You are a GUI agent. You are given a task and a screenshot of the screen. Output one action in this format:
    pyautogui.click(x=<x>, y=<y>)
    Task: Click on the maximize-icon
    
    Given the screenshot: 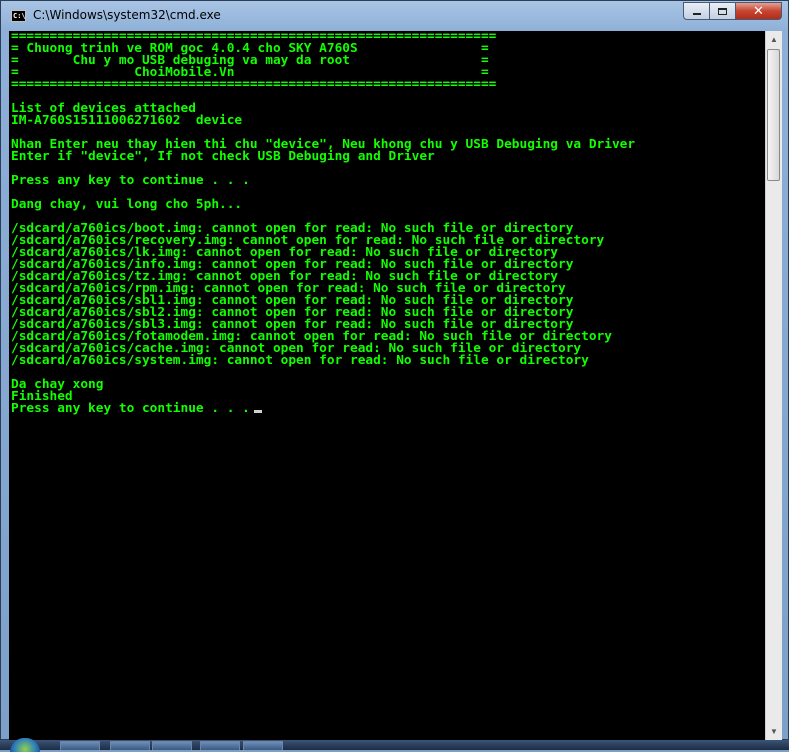 What is the action you would take?
    pyautogui.click(x=722, y=11)
    